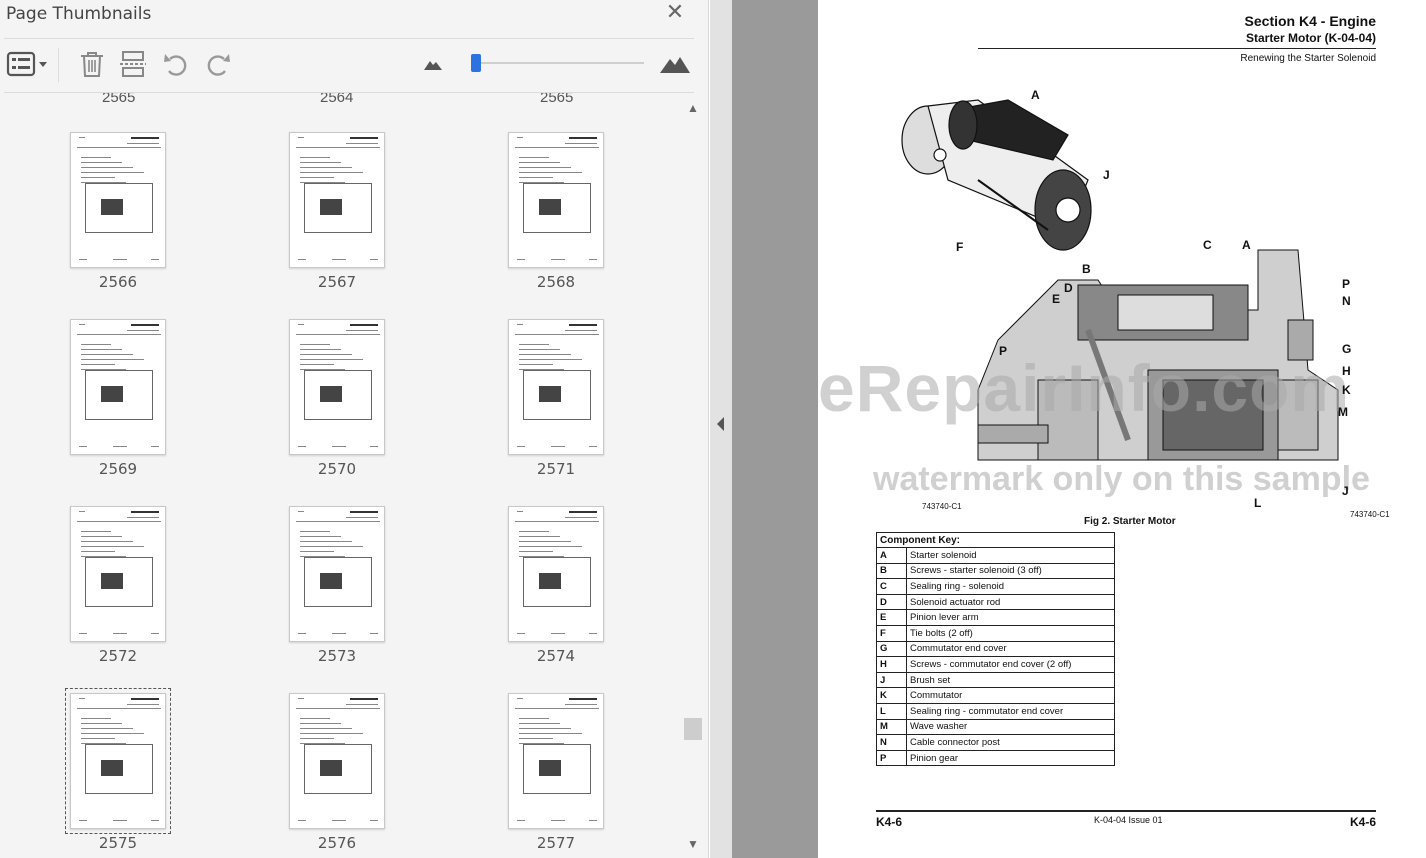 The width and height of the screenshot is (1426, 858). I want to click on thumbnail-page-number: 2568, so click(556, 282).